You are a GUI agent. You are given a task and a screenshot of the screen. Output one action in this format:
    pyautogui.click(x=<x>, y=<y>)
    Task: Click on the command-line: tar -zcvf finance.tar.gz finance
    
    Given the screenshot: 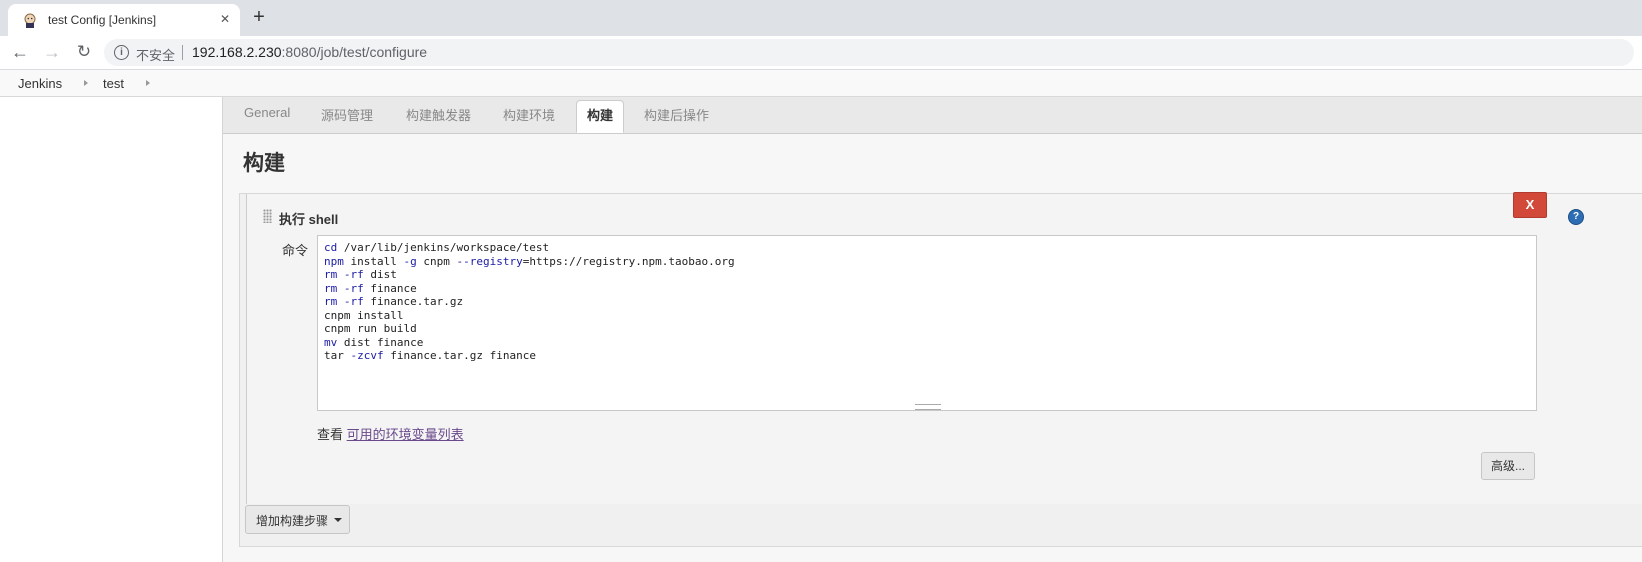 What is the action you would take?
    pyautogui.click(x=529, y=356)
    